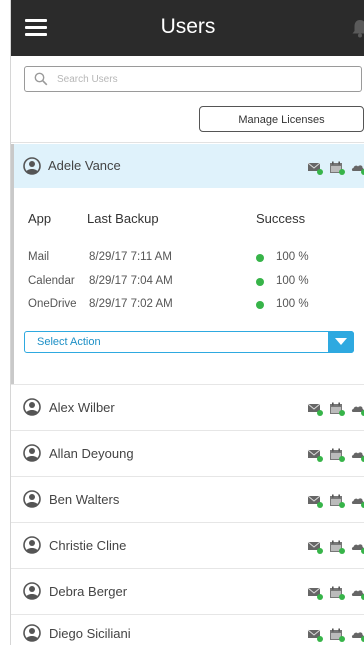 The width and height of the screenshot is (364, 645). What do you see at coordinates (123, 218) in the screenshot?
I see `column-last-backup: Last Backup` at bounding box center [123, 218].